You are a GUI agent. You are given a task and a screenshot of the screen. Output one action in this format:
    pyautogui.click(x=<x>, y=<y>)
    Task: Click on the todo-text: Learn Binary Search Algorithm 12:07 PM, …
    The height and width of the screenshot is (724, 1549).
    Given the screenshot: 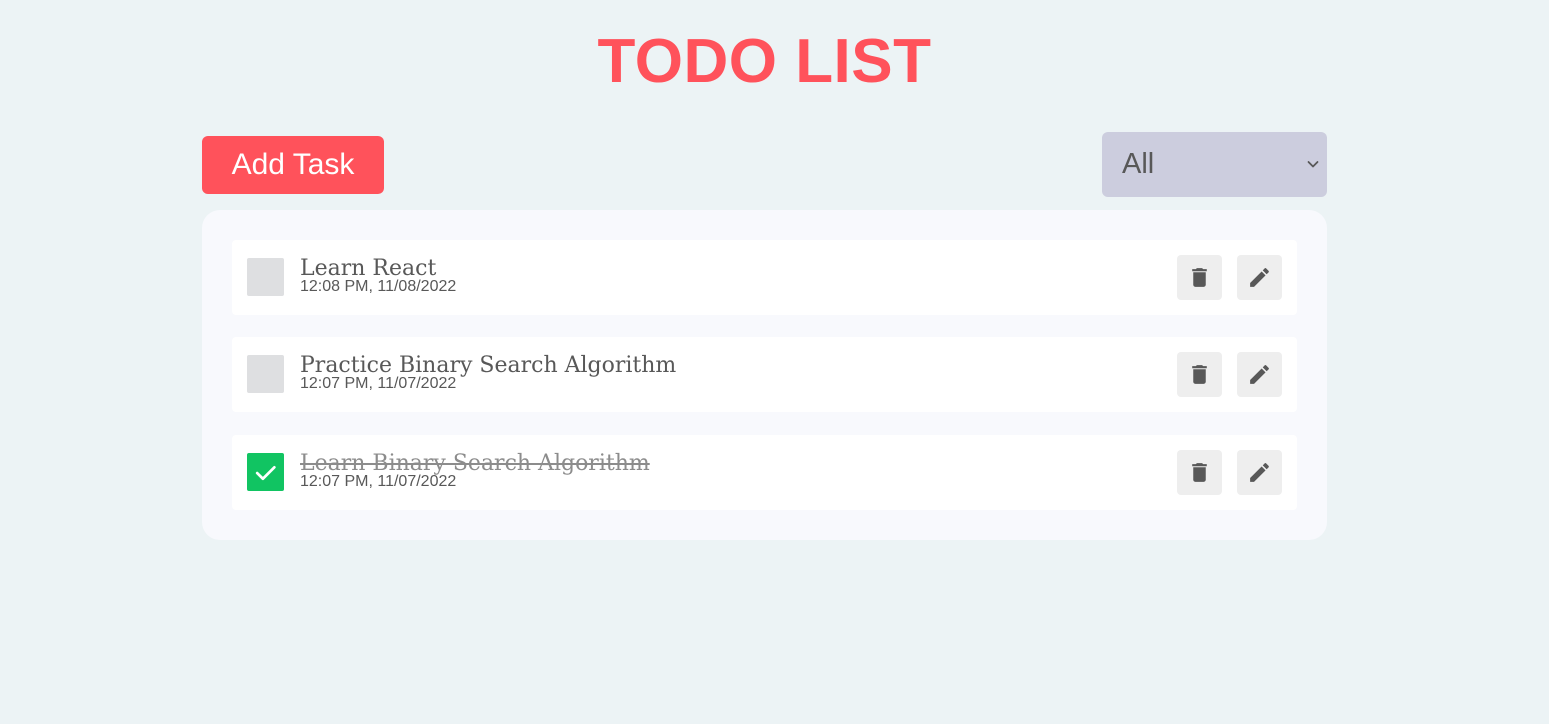 What is the action you would take?
    pyautogui.click(x=475, y=470)
    